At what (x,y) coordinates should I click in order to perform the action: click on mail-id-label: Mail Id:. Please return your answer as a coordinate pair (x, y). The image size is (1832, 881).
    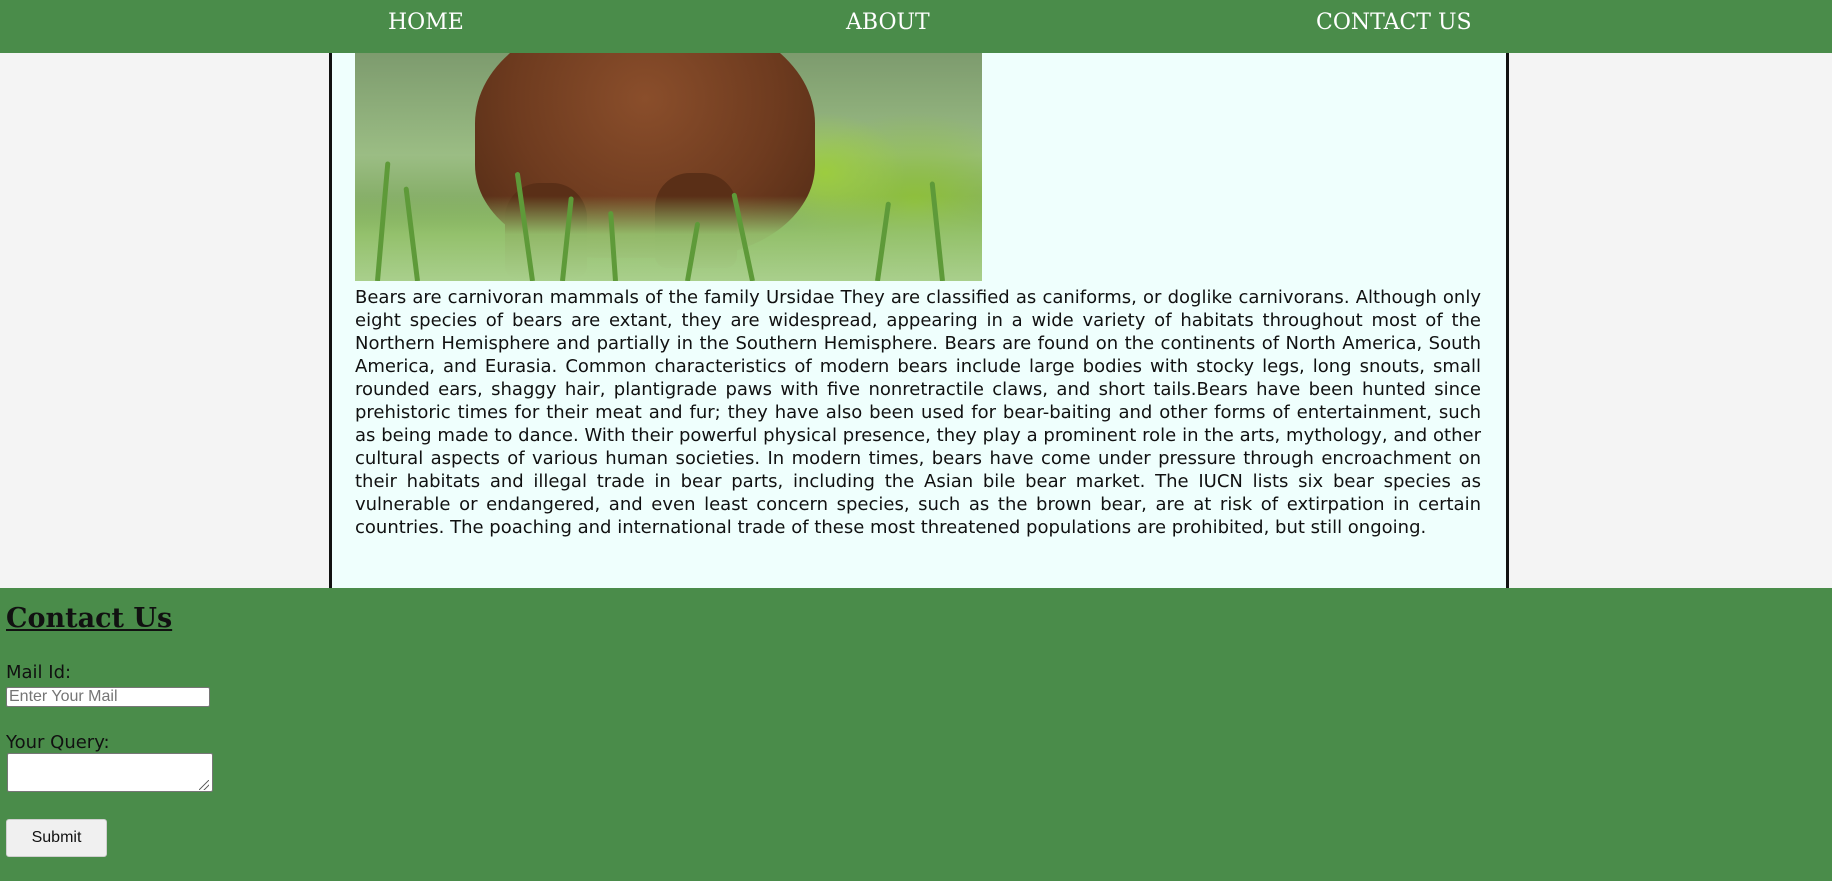
    Looking at the image, I should click on (39, 672).